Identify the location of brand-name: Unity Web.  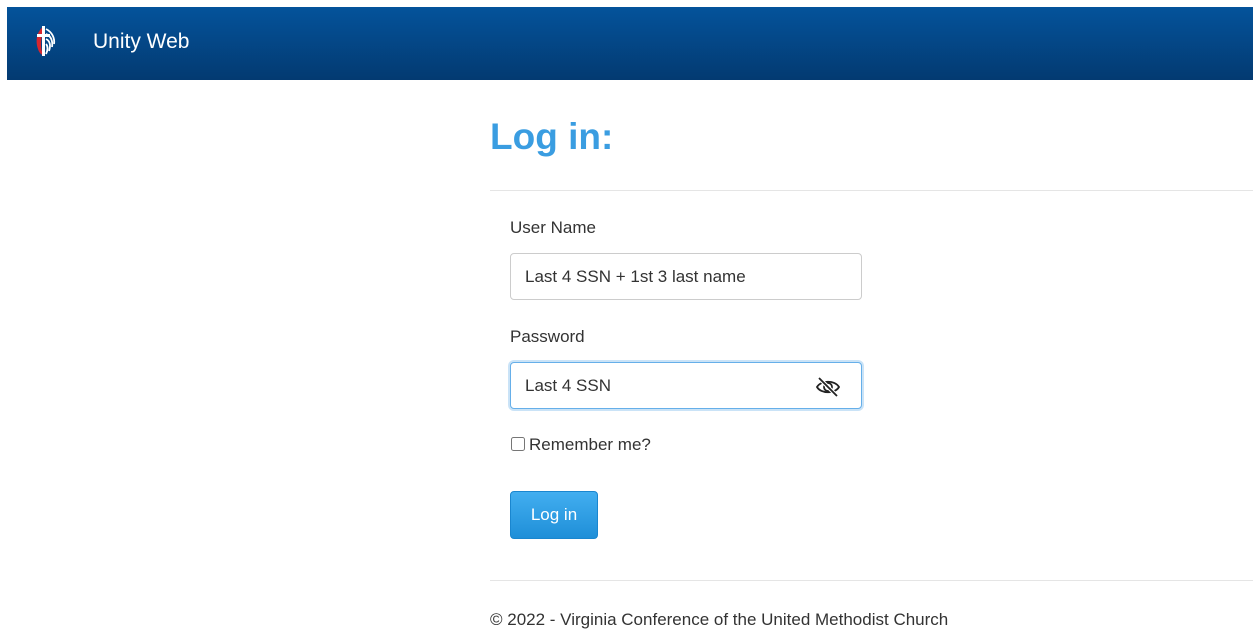
(141, 42).